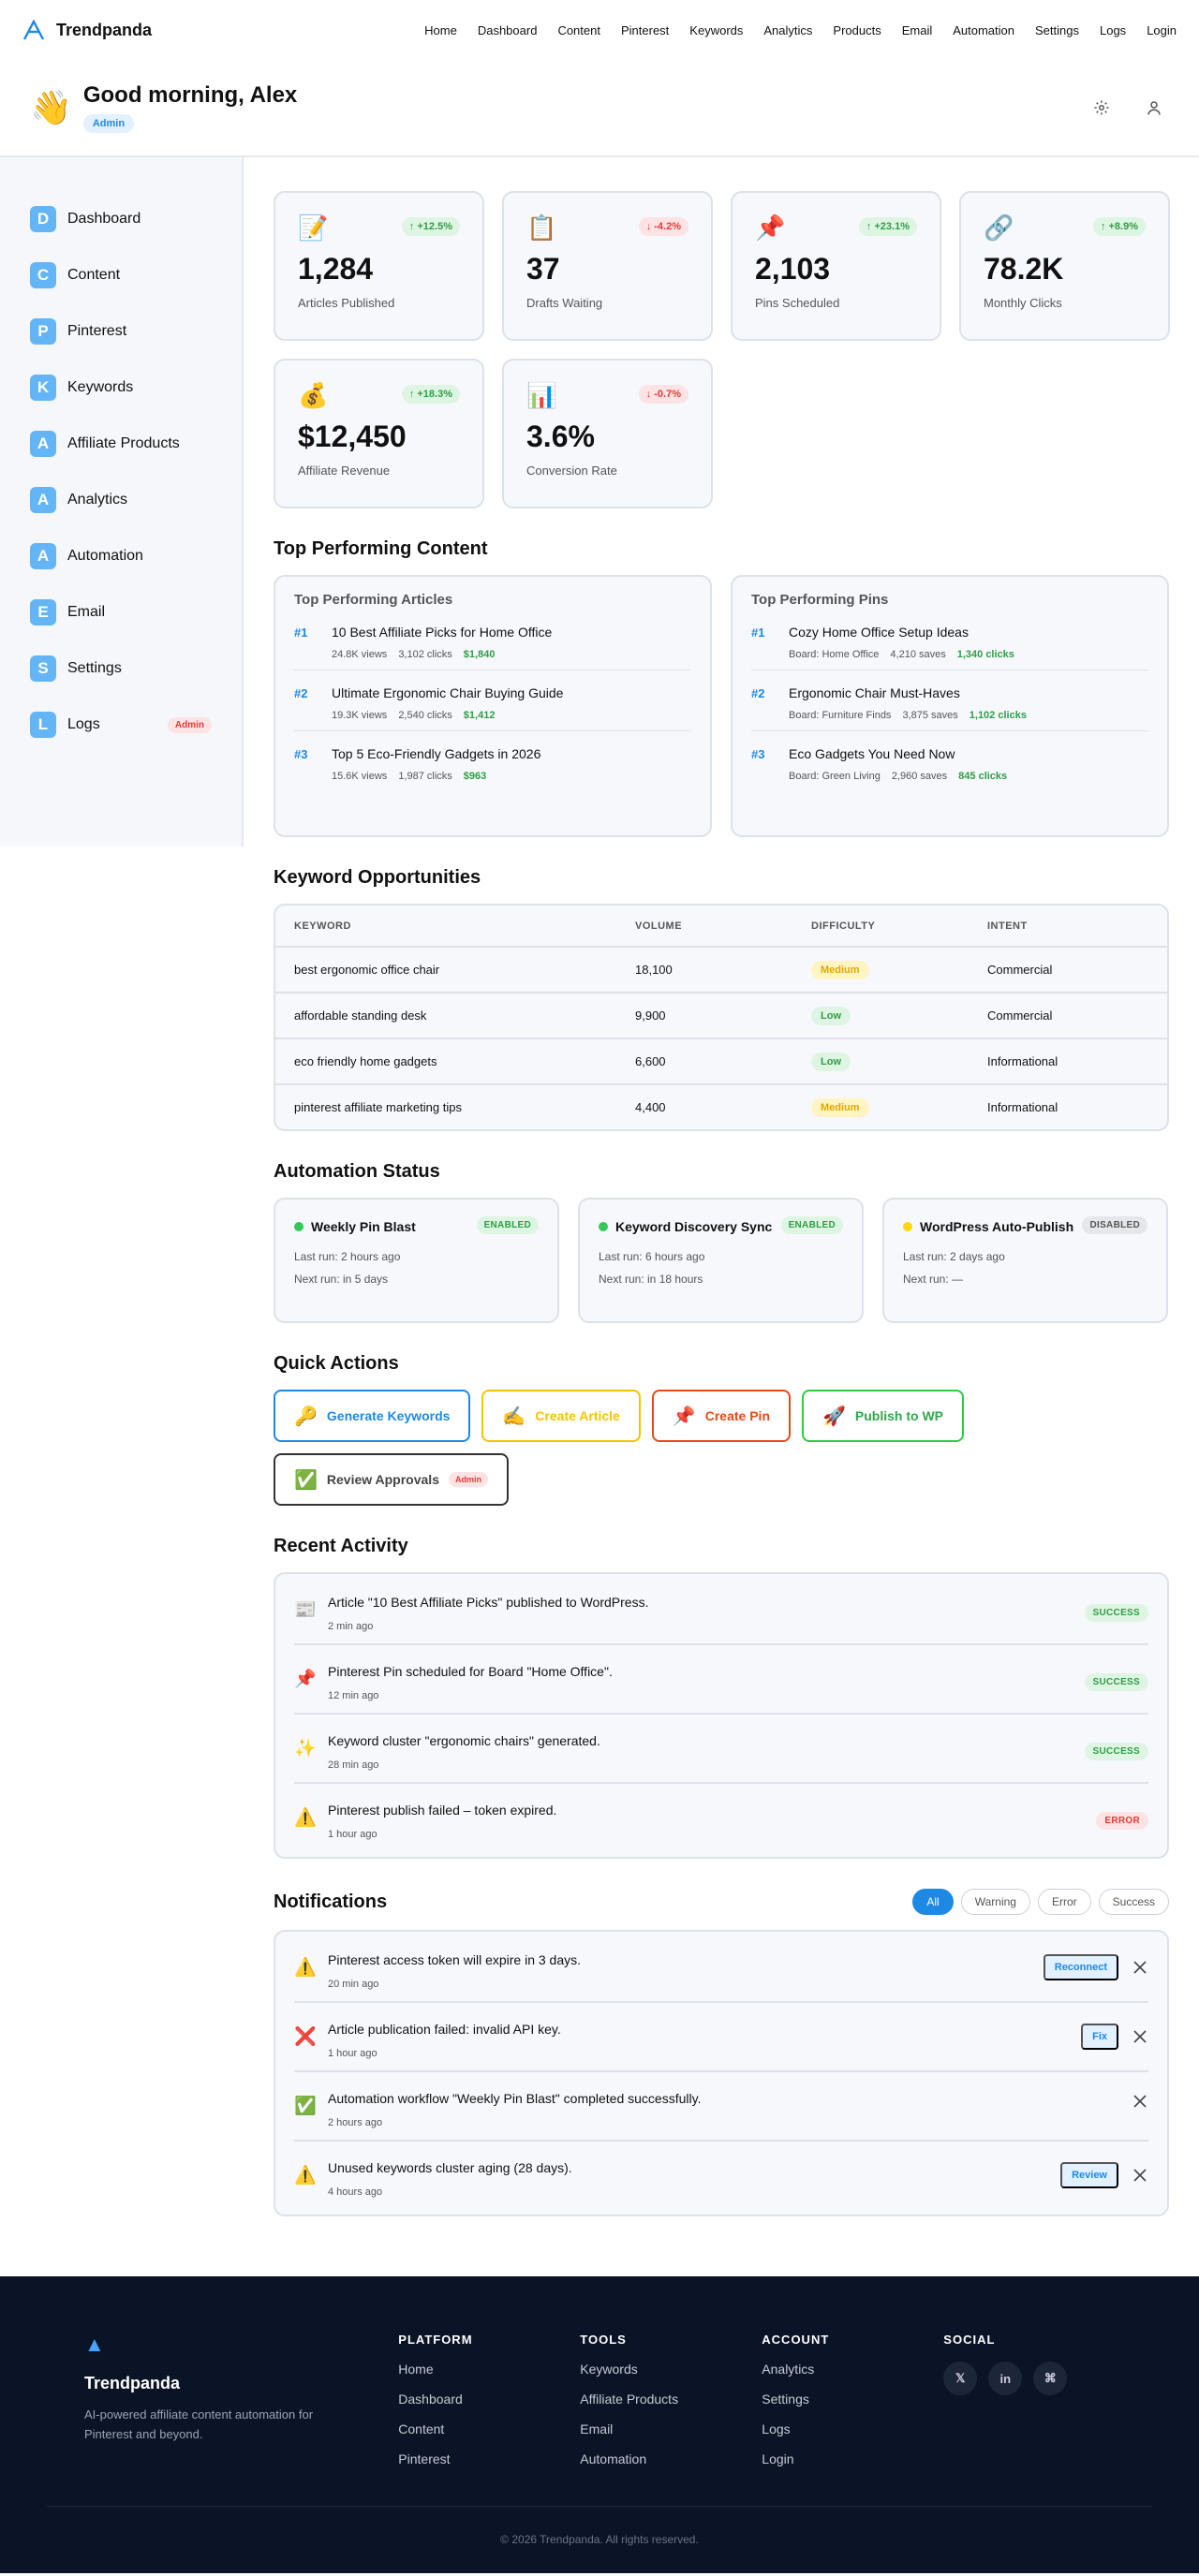 Image resolution: width=1199 pixels, height=2576 pixels. I want to click on activity-icon: ⚠️, so click(305, 1818).